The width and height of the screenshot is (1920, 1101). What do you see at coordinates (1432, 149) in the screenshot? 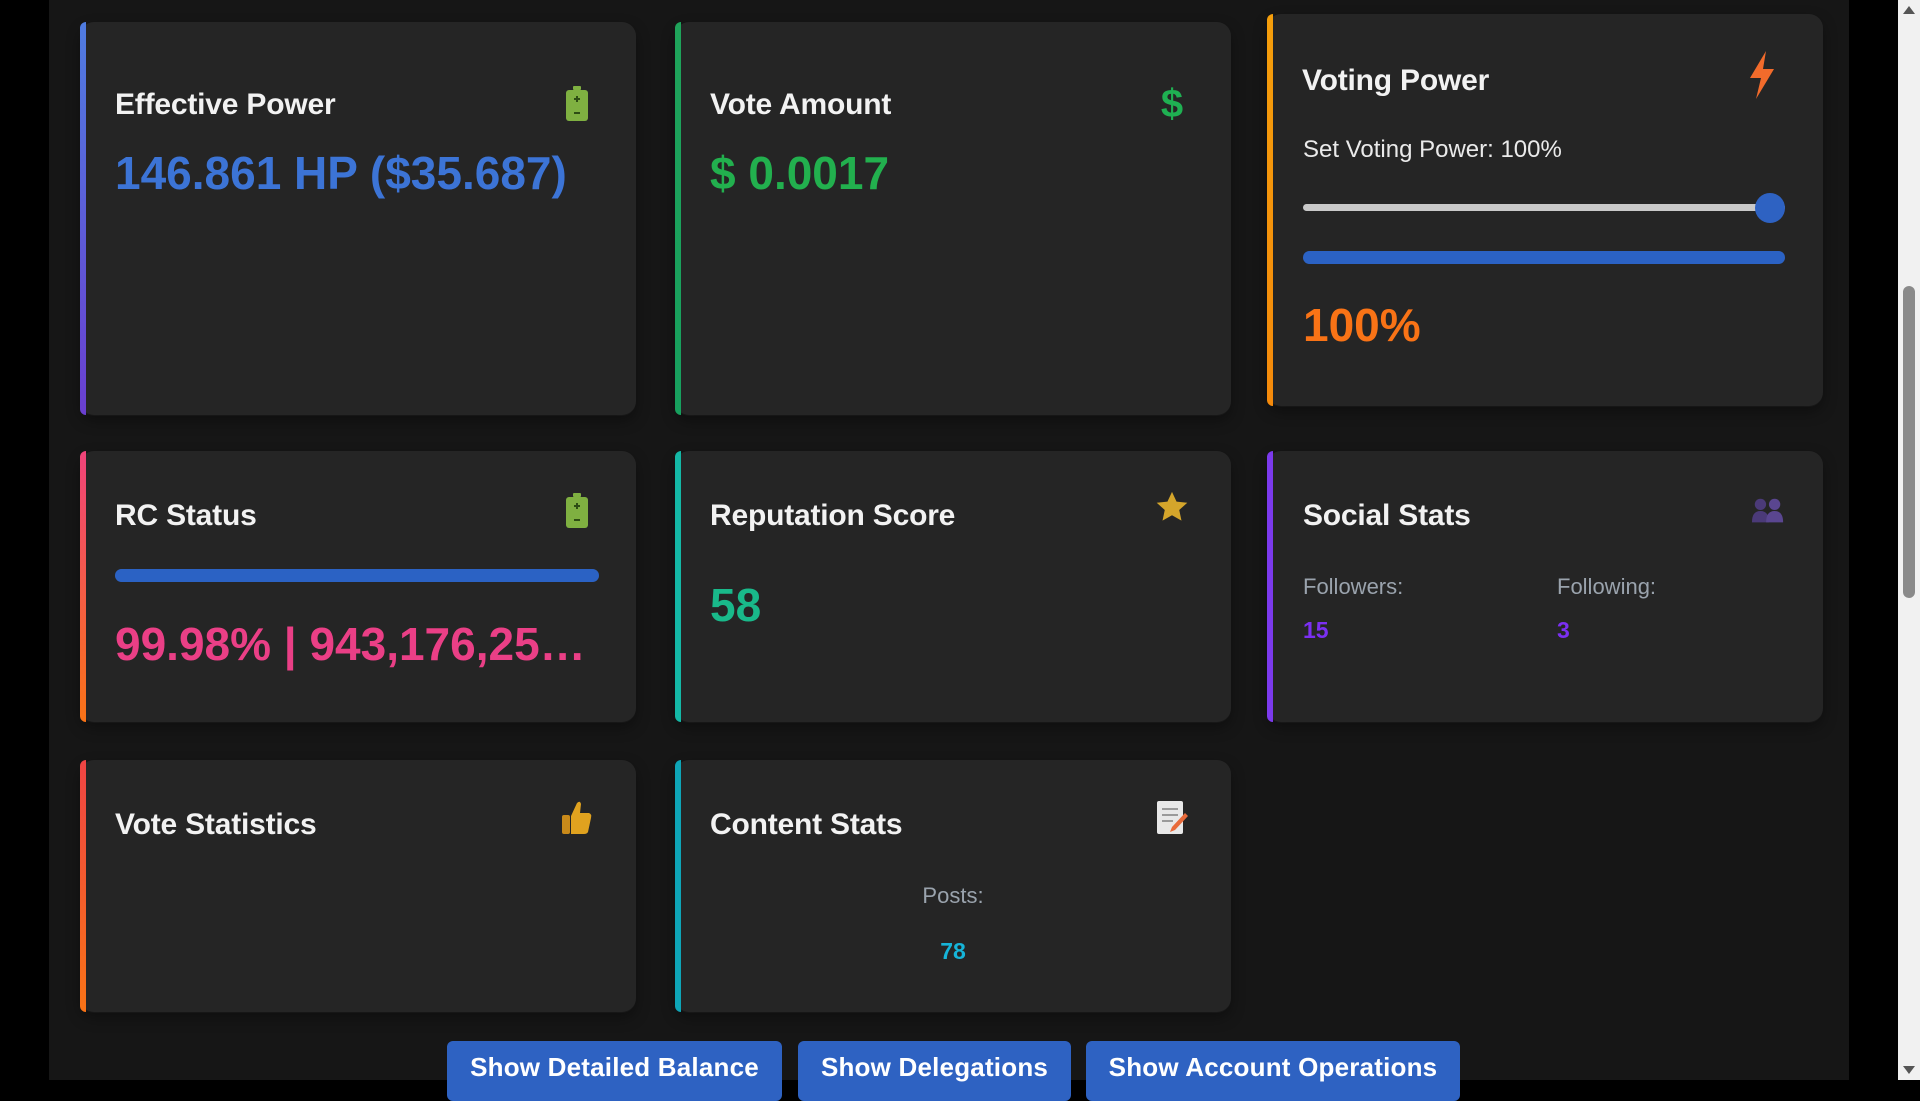
I see `voting-power-slider-label: Set Voting Power: 100%` at bounding box center [1432, 149].